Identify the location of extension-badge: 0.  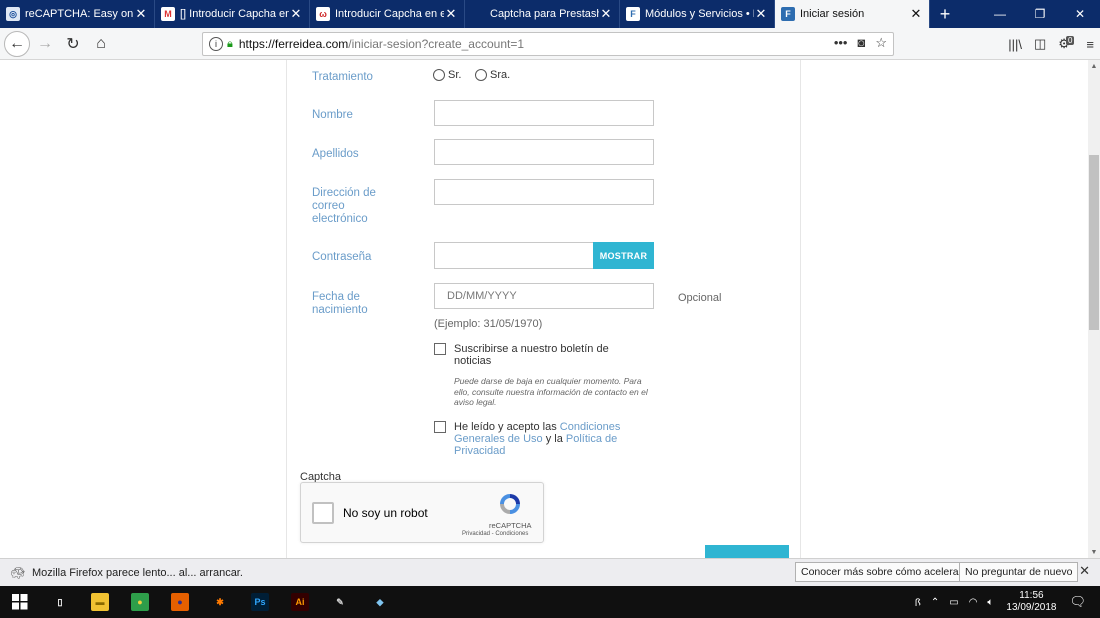
(1070, 40).